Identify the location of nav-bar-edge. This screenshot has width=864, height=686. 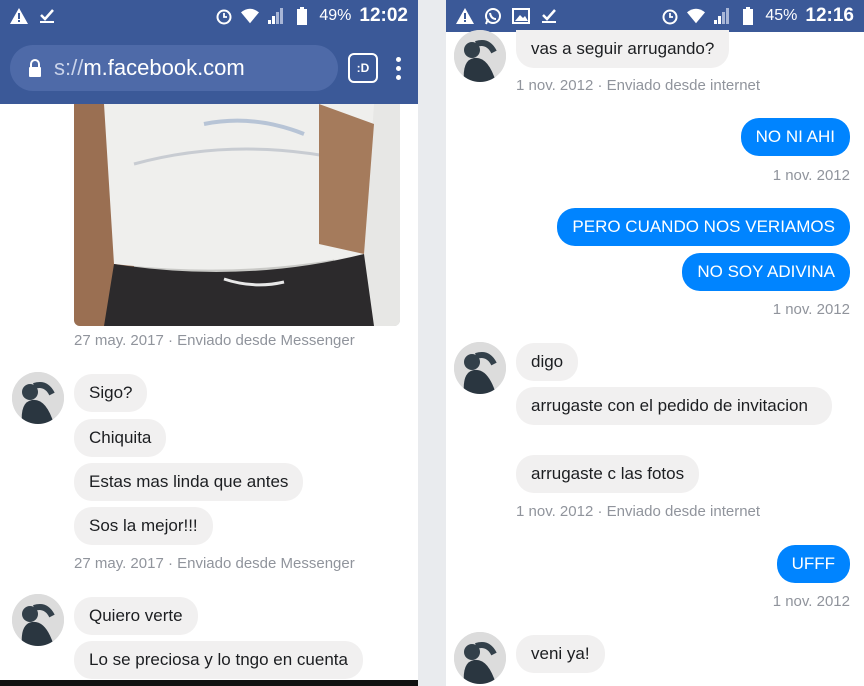
(209, 683).